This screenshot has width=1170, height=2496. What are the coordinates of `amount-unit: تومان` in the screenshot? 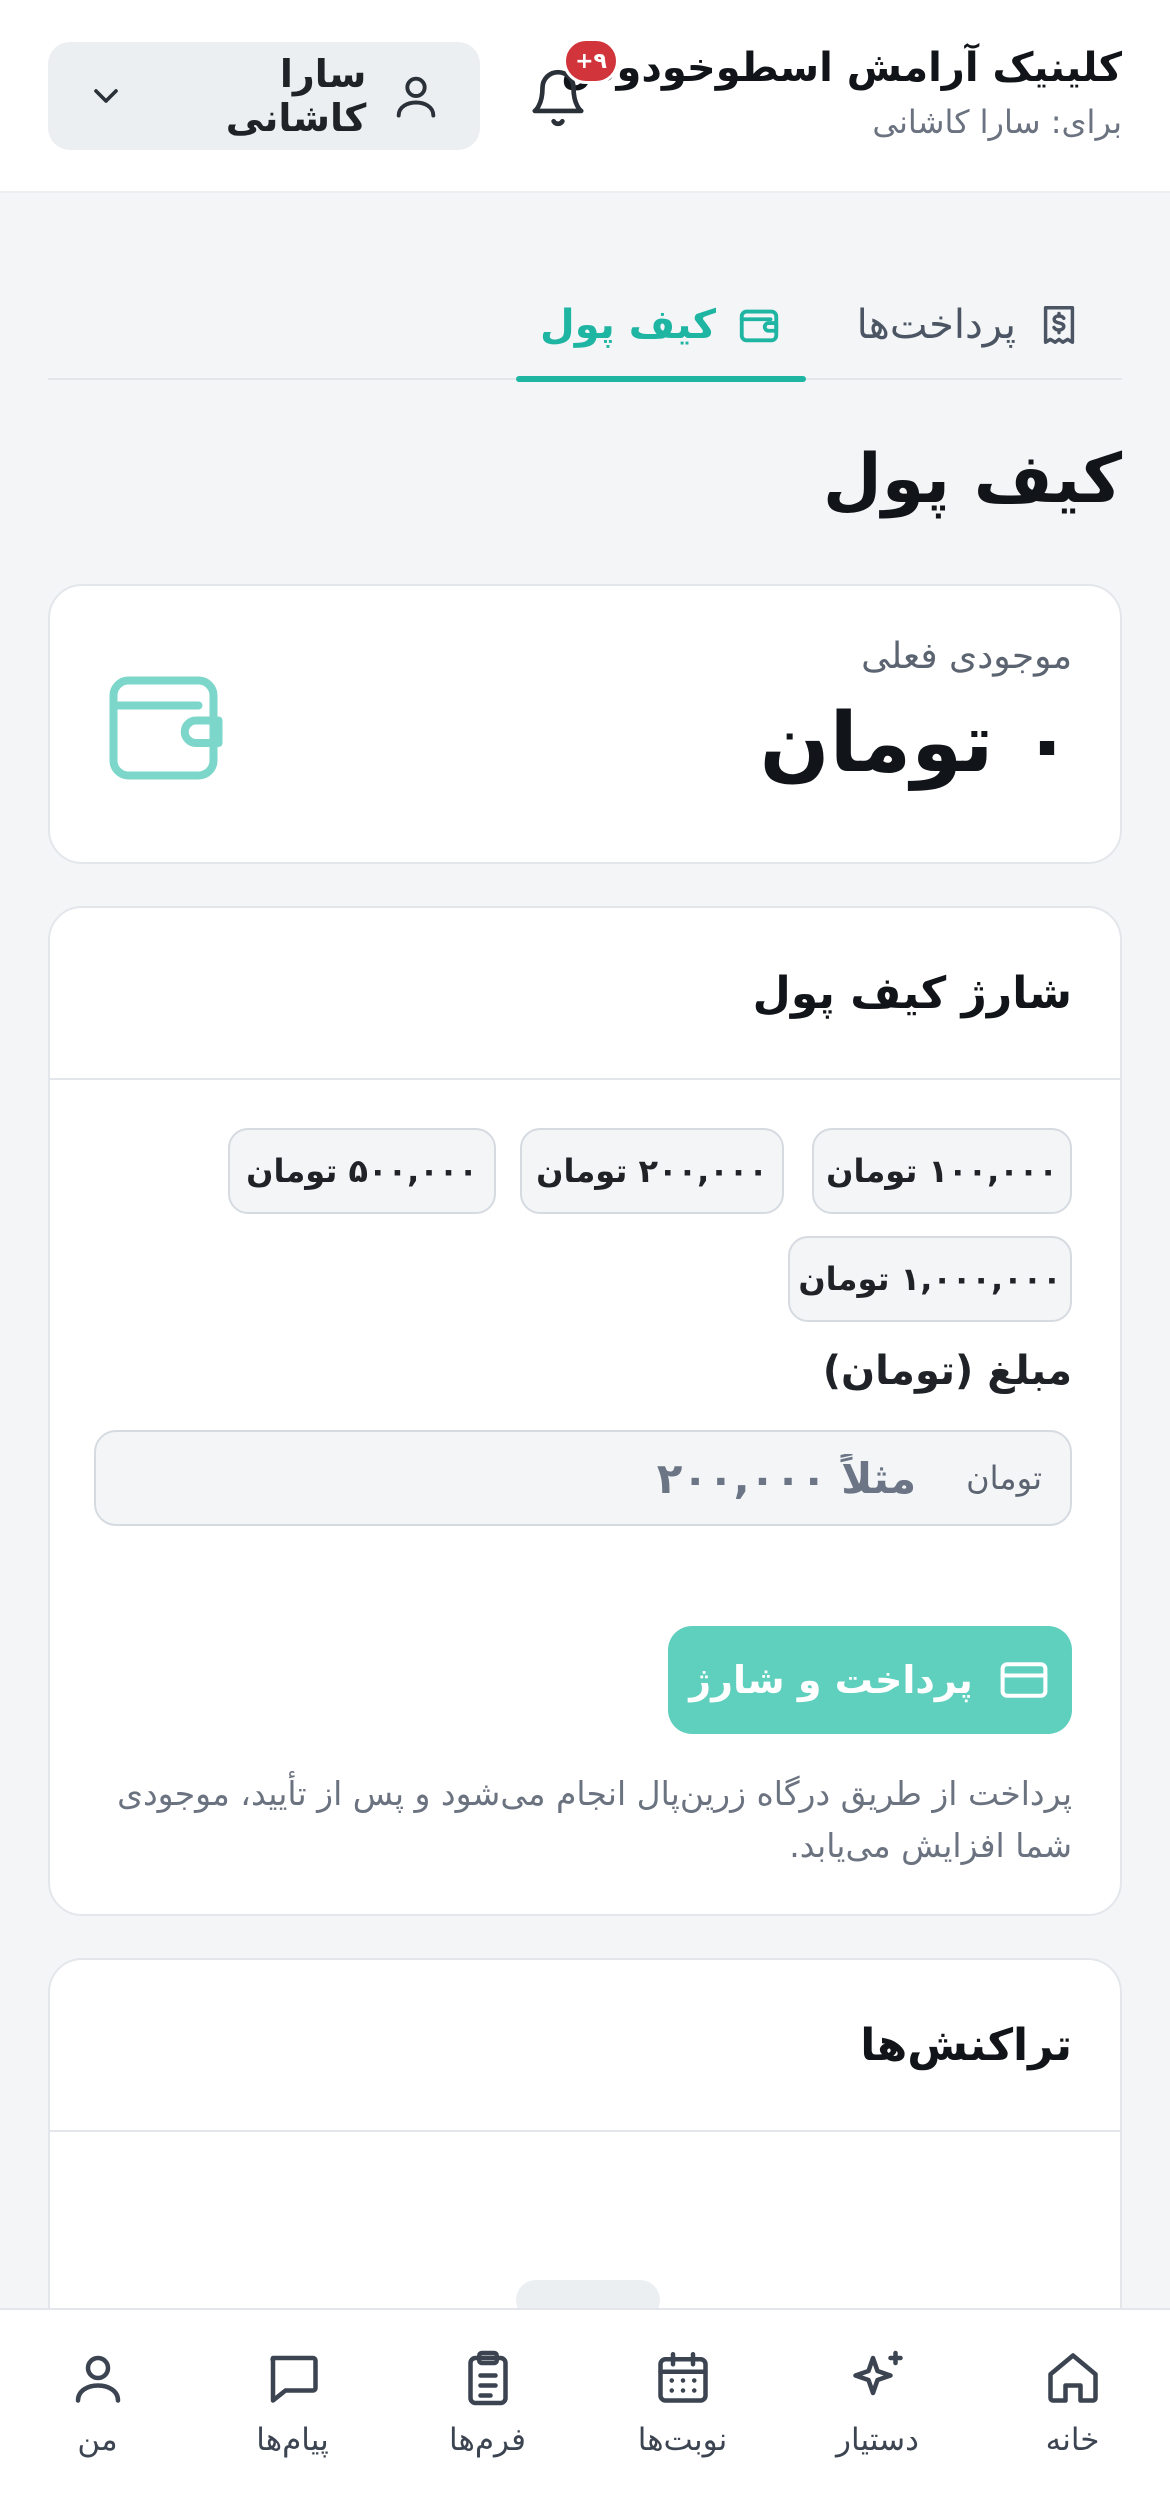 It's located at (1004, 1478).